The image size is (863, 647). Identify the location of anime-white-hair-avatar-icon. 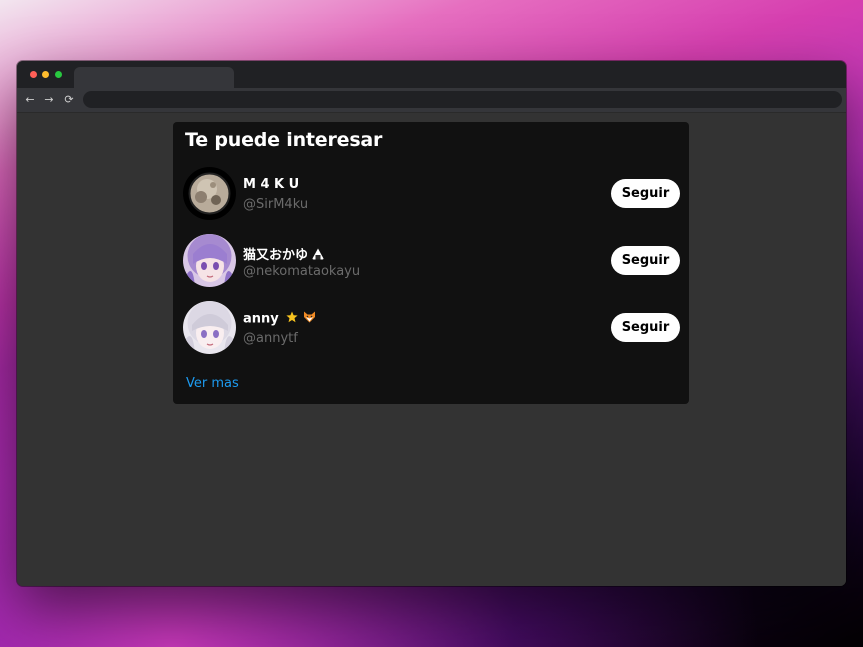
(209, 327).